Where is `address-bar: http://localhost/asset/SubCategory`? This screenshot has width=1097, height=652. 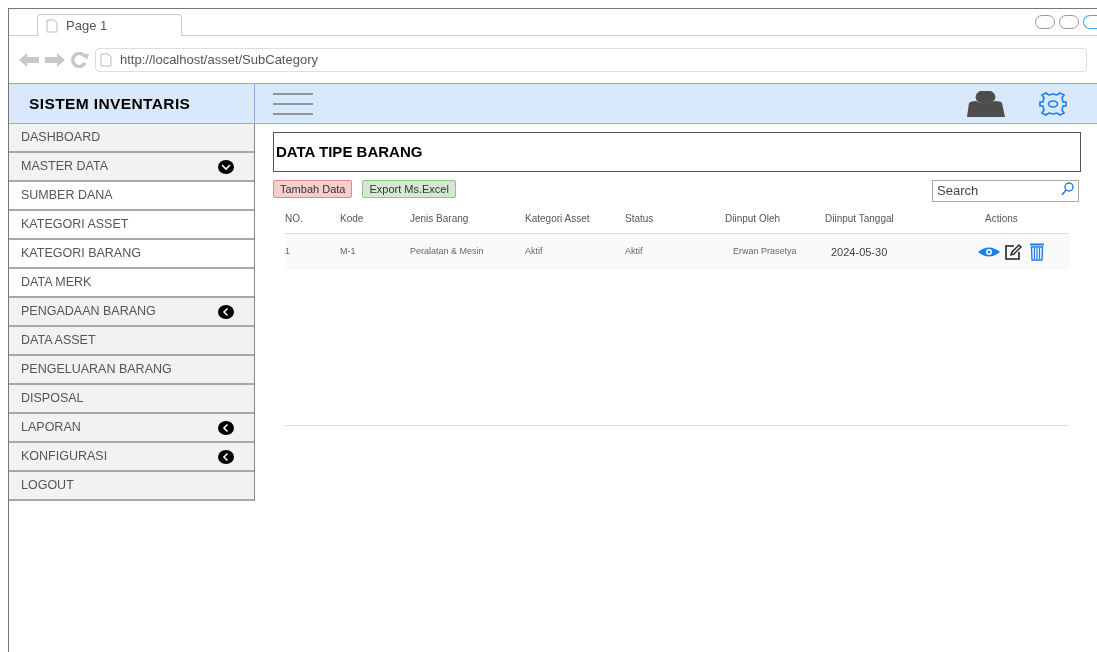
address-bar: http://localhost/asset/SubCategory is located at coordinates (591, 59).